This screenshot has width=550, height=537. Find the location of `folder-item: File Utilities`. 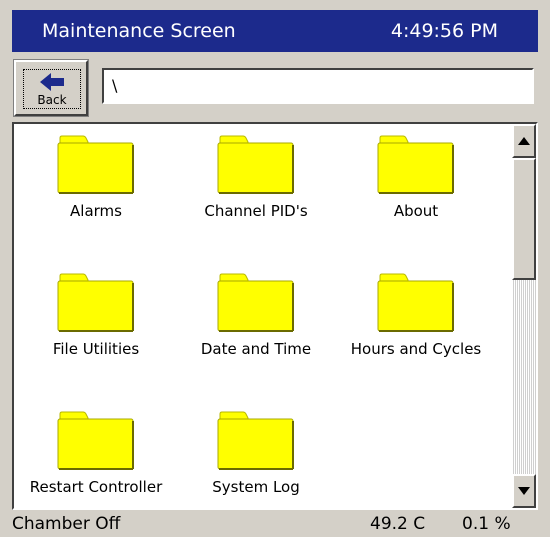

folder-item: File Utilities is located at coordinates (96, 327).